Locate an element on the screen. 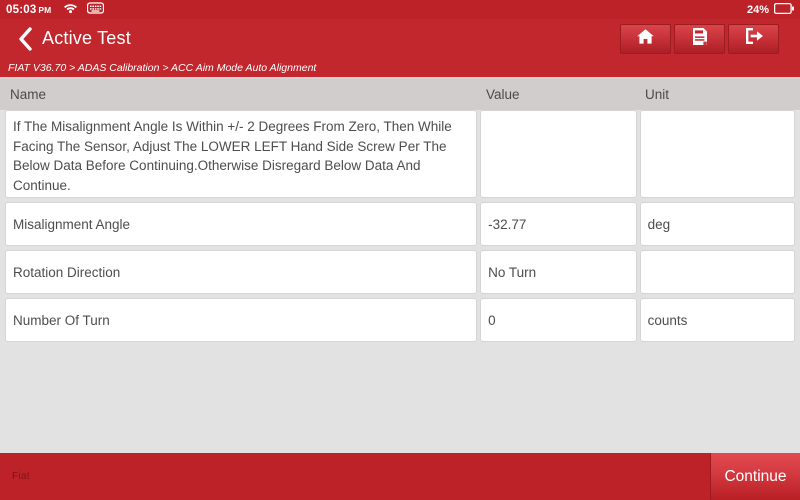 The width and height of the screenshot is (800, 500). status-time: 05:03 is located at coordinates (21, 9).